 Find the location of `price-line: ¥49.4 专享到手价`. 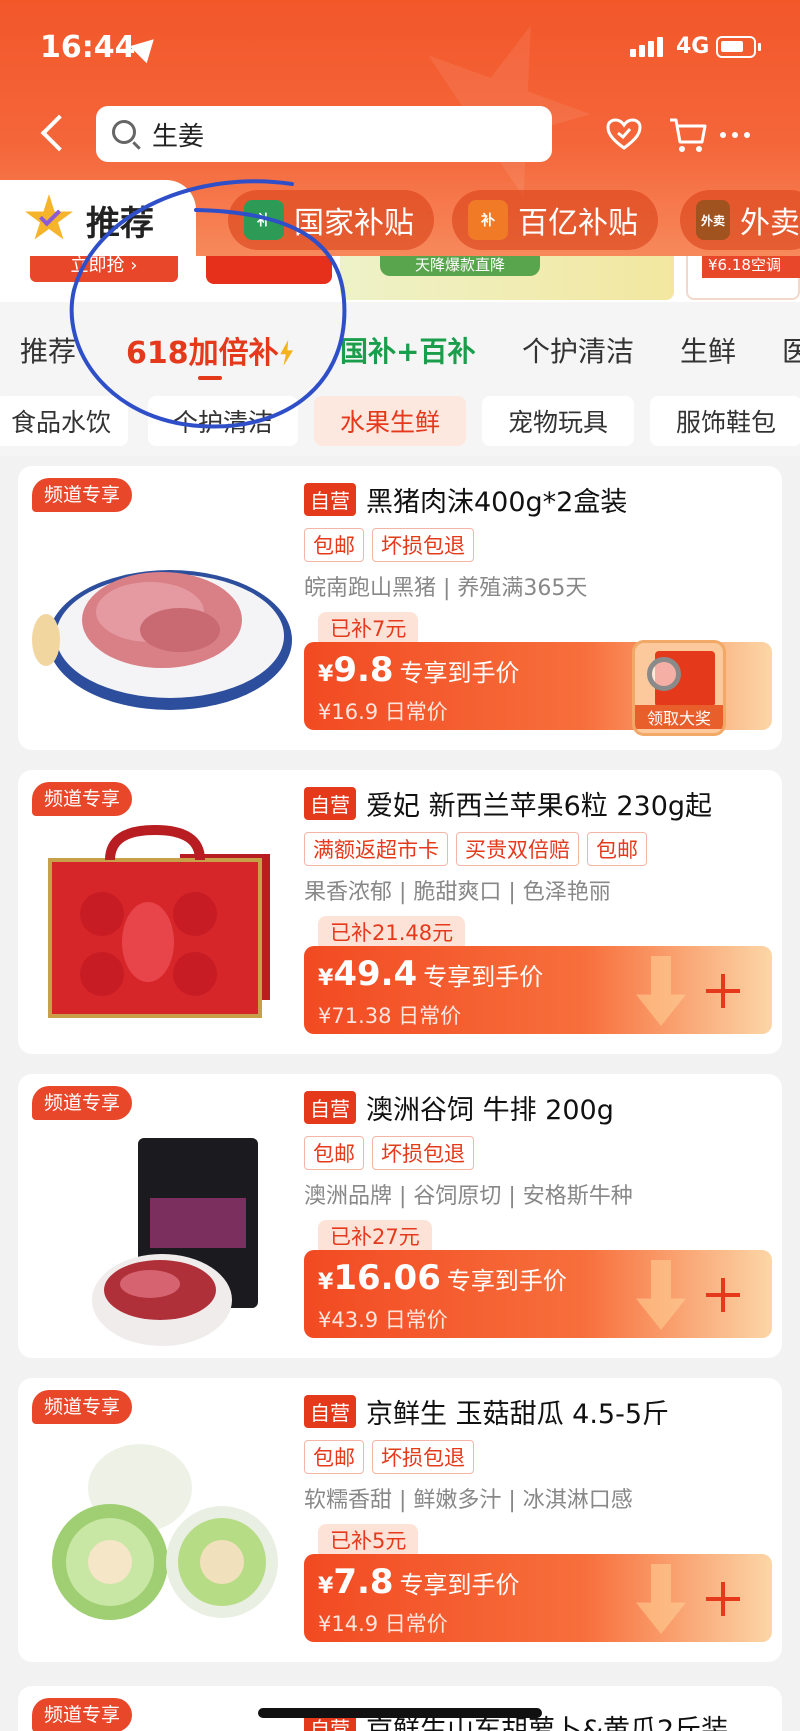

price-line: ¥49.4 专享到手价 is located at coordinates (430, 974).